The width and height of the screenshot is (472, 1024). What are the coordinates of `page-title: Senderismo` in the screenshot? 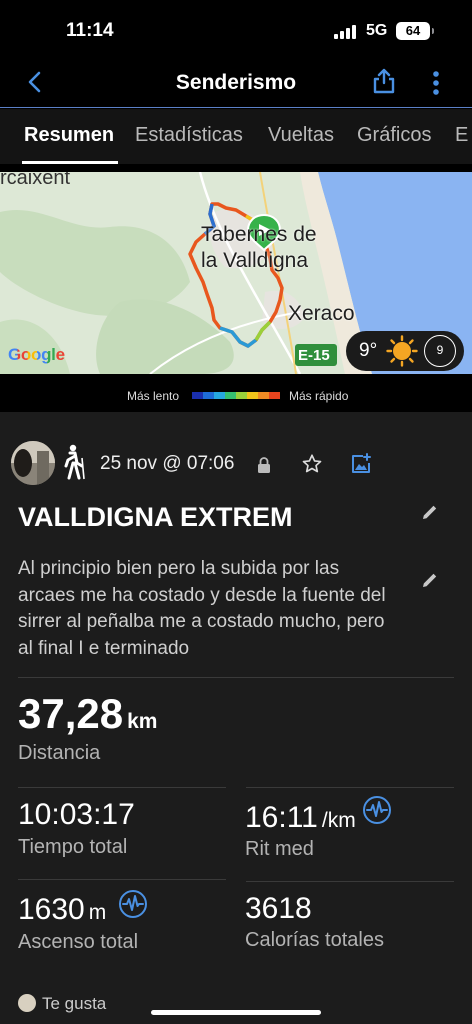 It's located at (236, 82).